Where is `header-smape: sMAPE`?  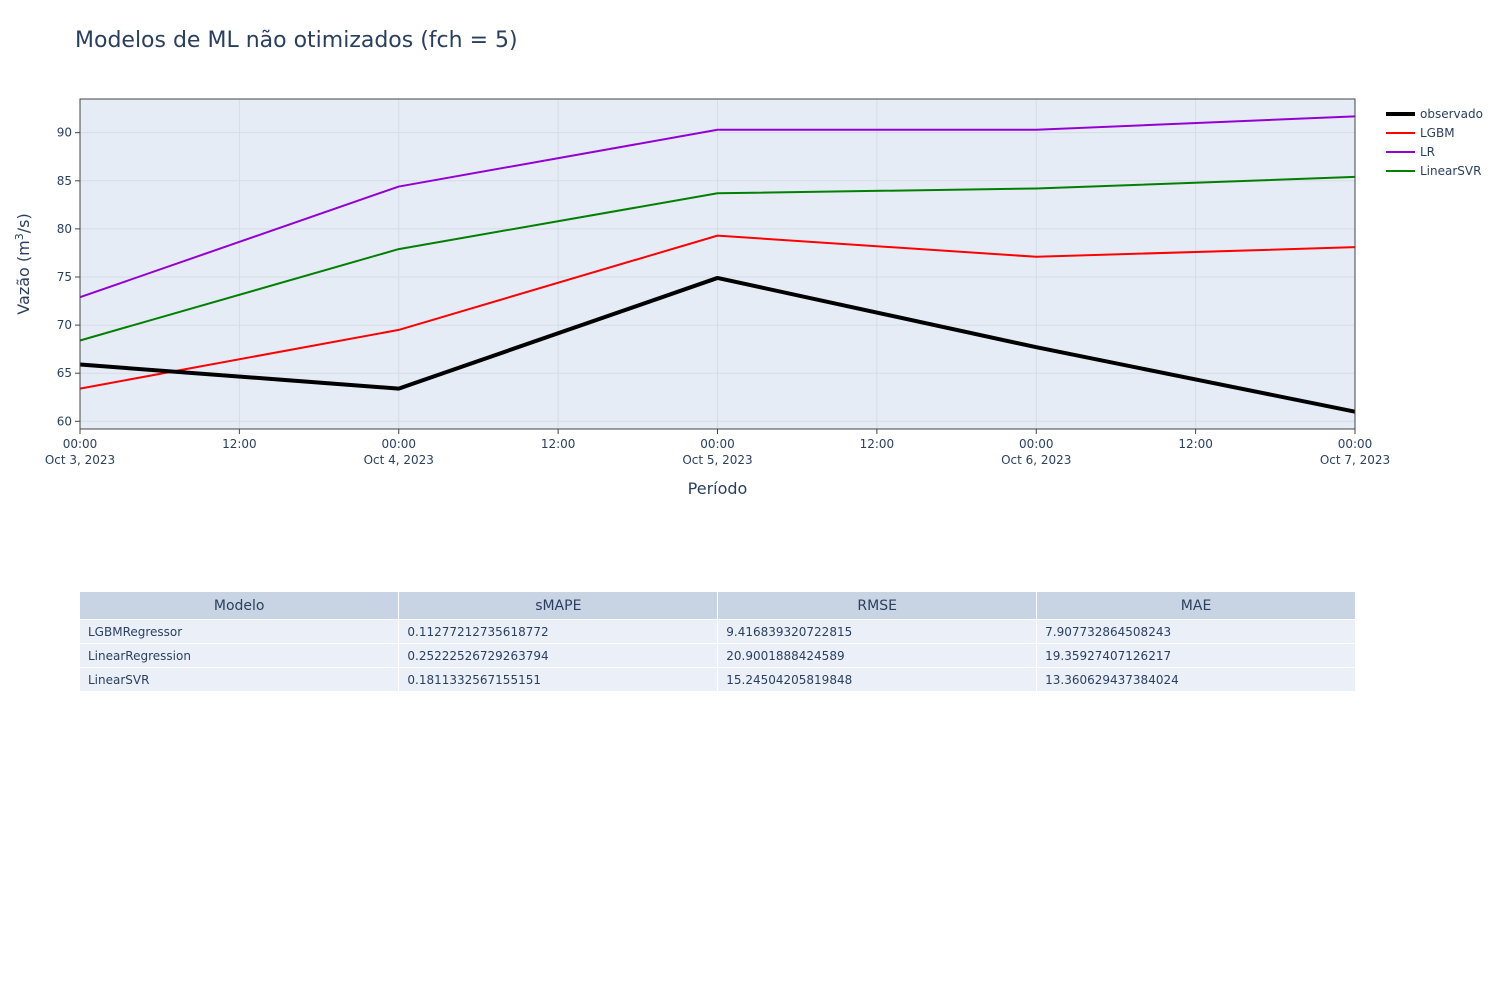 header-smape: sMAPE is located at coordinates (558, 606).